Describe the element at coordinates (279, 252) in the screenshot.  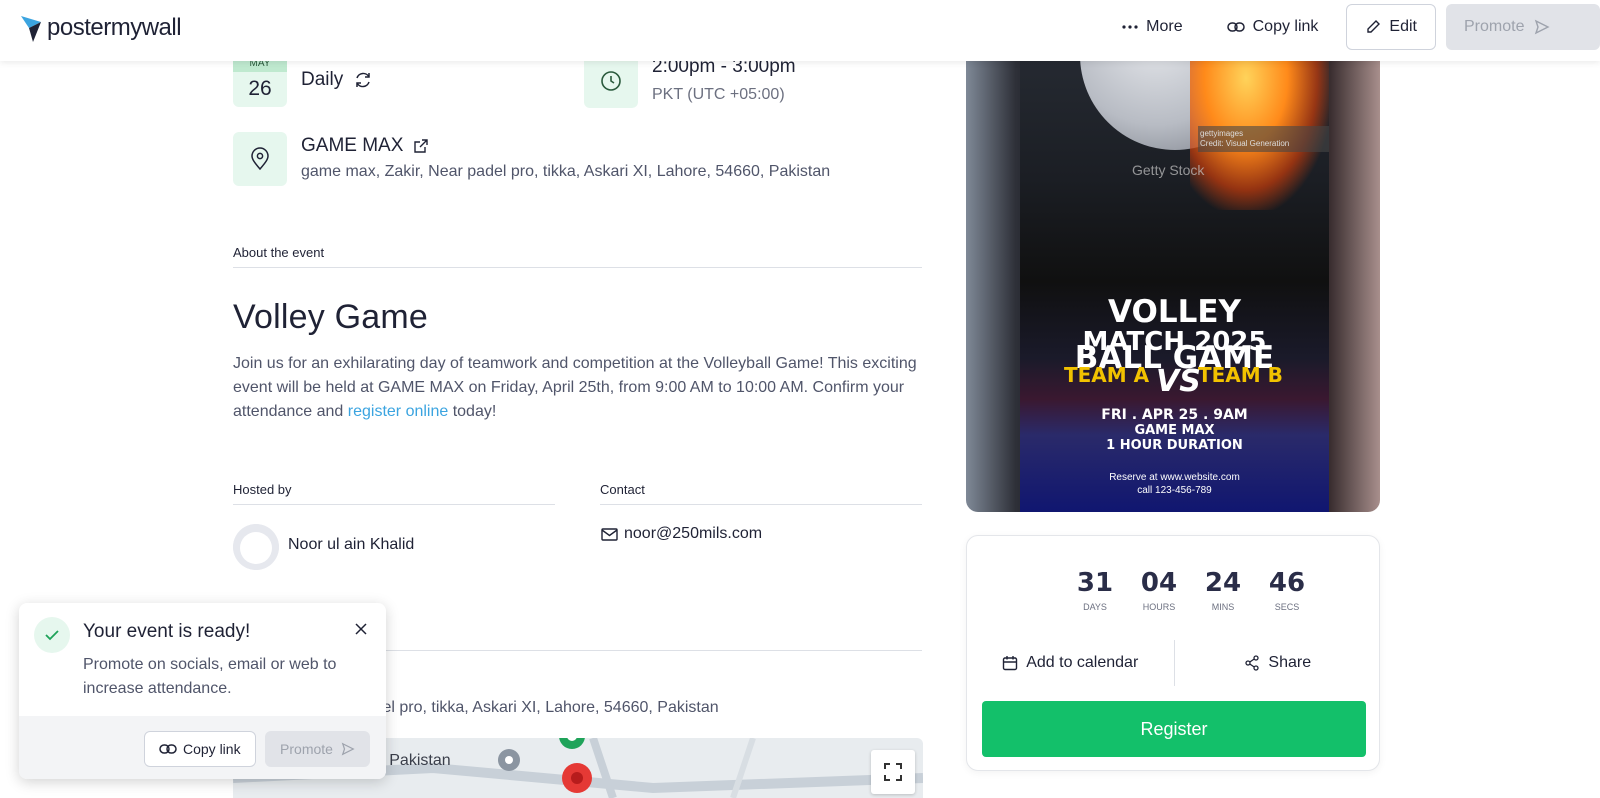
I see `about-label: About the event` at that location.